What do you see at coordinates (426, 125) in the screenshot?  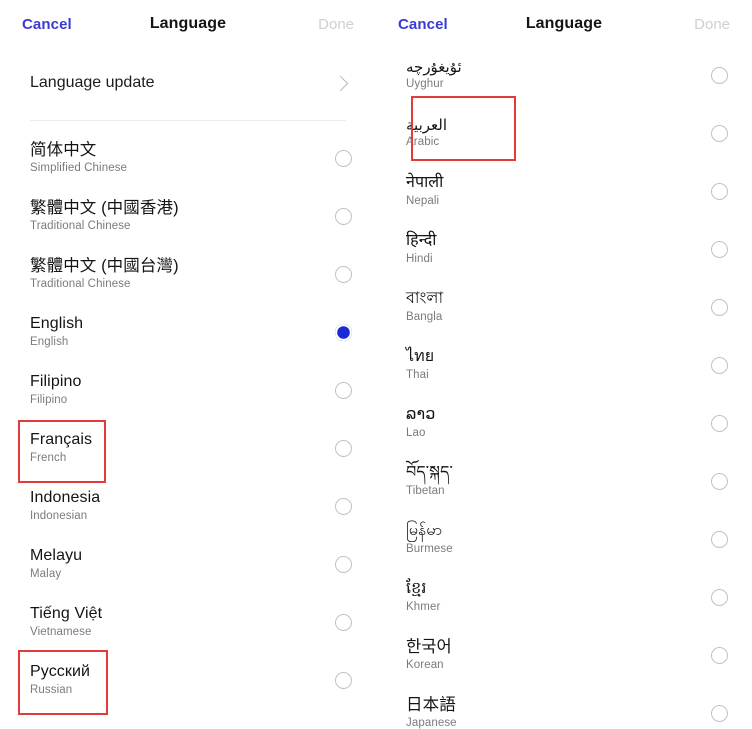 I see `language-native-name: العربية` at bounding box center [426, 125].